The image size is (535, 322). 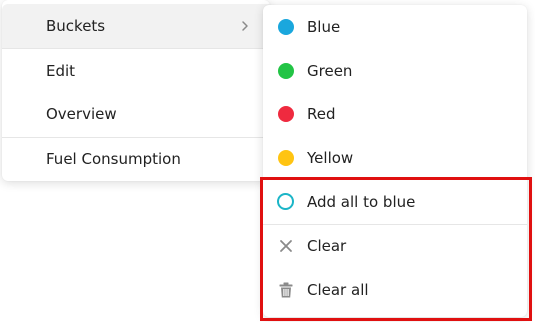 I want to click on blue-dot-icon, so click(x=286, y=27).